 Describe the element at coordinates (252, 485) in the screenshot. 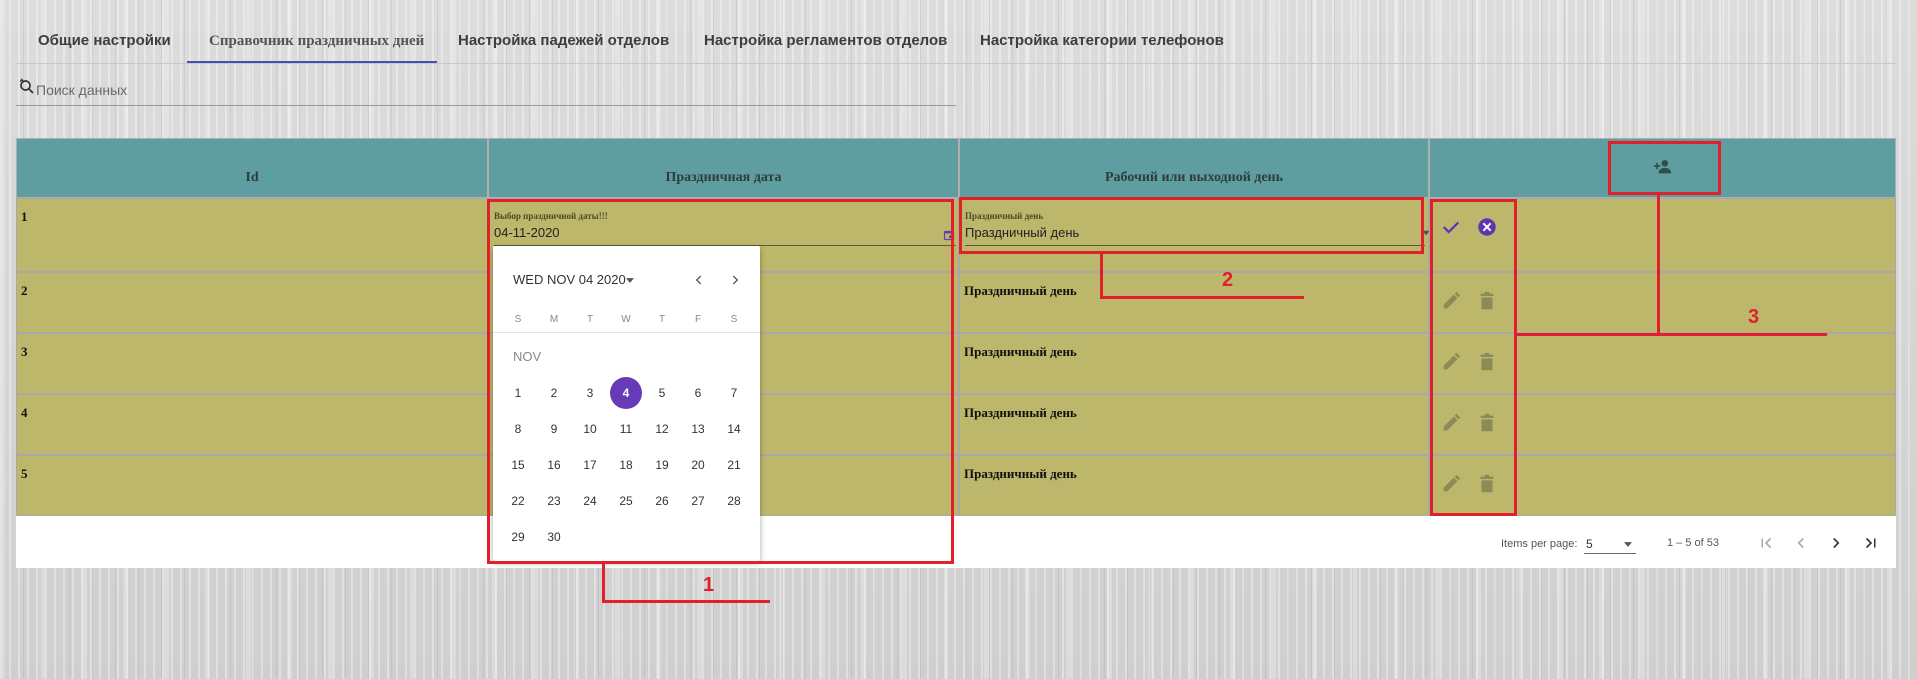

I see `cell-id: 5` at that location.